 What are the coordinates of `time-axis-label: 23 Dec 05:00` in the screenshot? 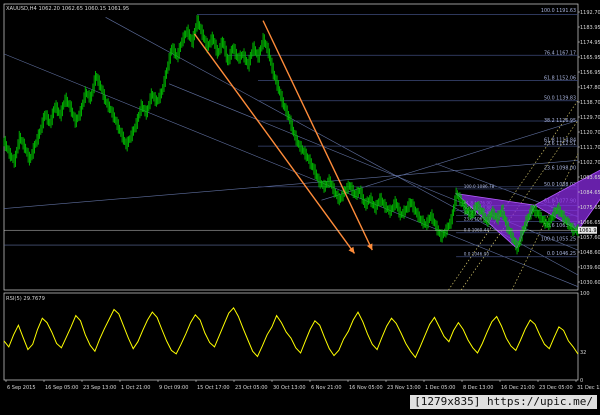 It's located at (556, 388).